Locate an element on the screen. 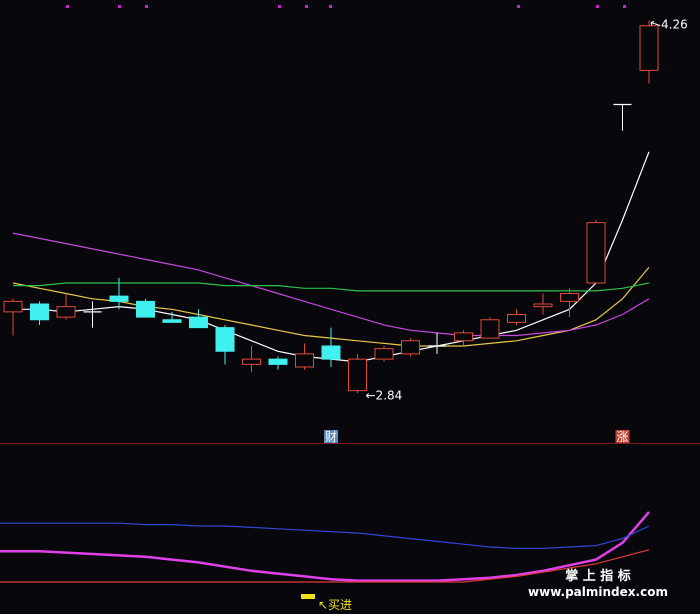 This screenshot has width=700, height=614. price-label: ←2.84 is located at coordinates (384, 395).